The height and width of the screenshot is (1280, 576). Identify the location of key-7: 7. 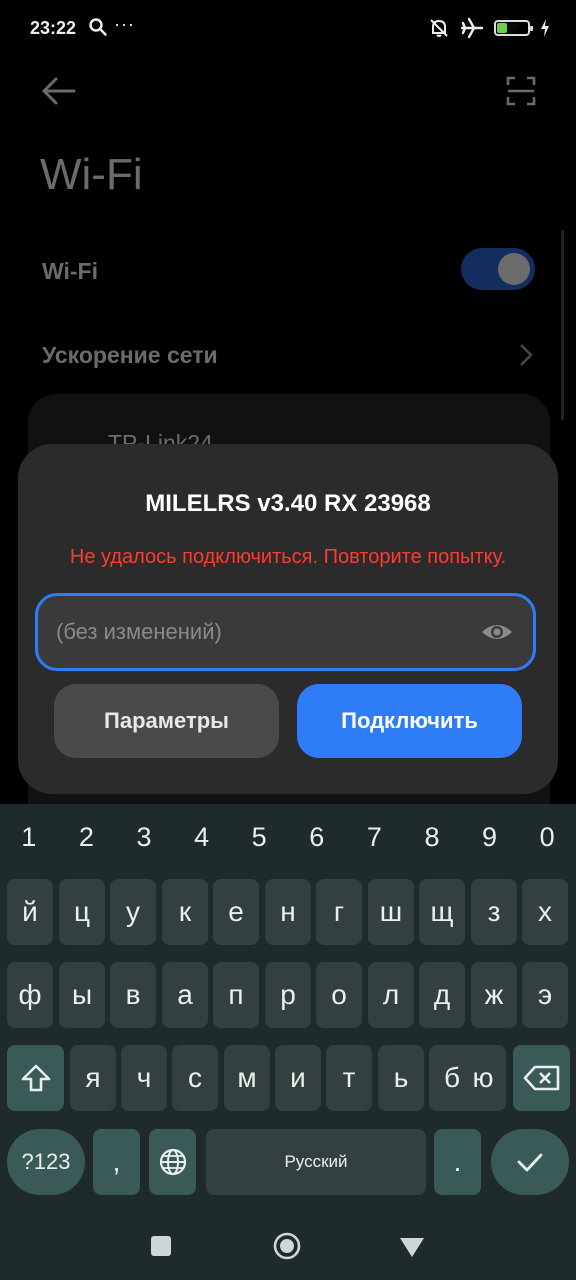
(375, 837).